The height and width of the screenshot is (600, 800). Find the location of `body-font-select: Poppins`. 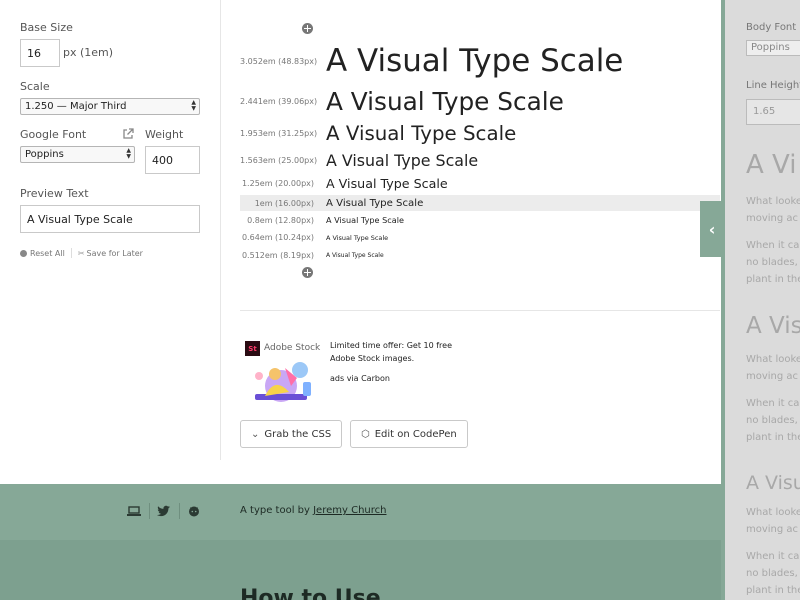

body-font-select: Poppins is located at coordinates (773, 48).